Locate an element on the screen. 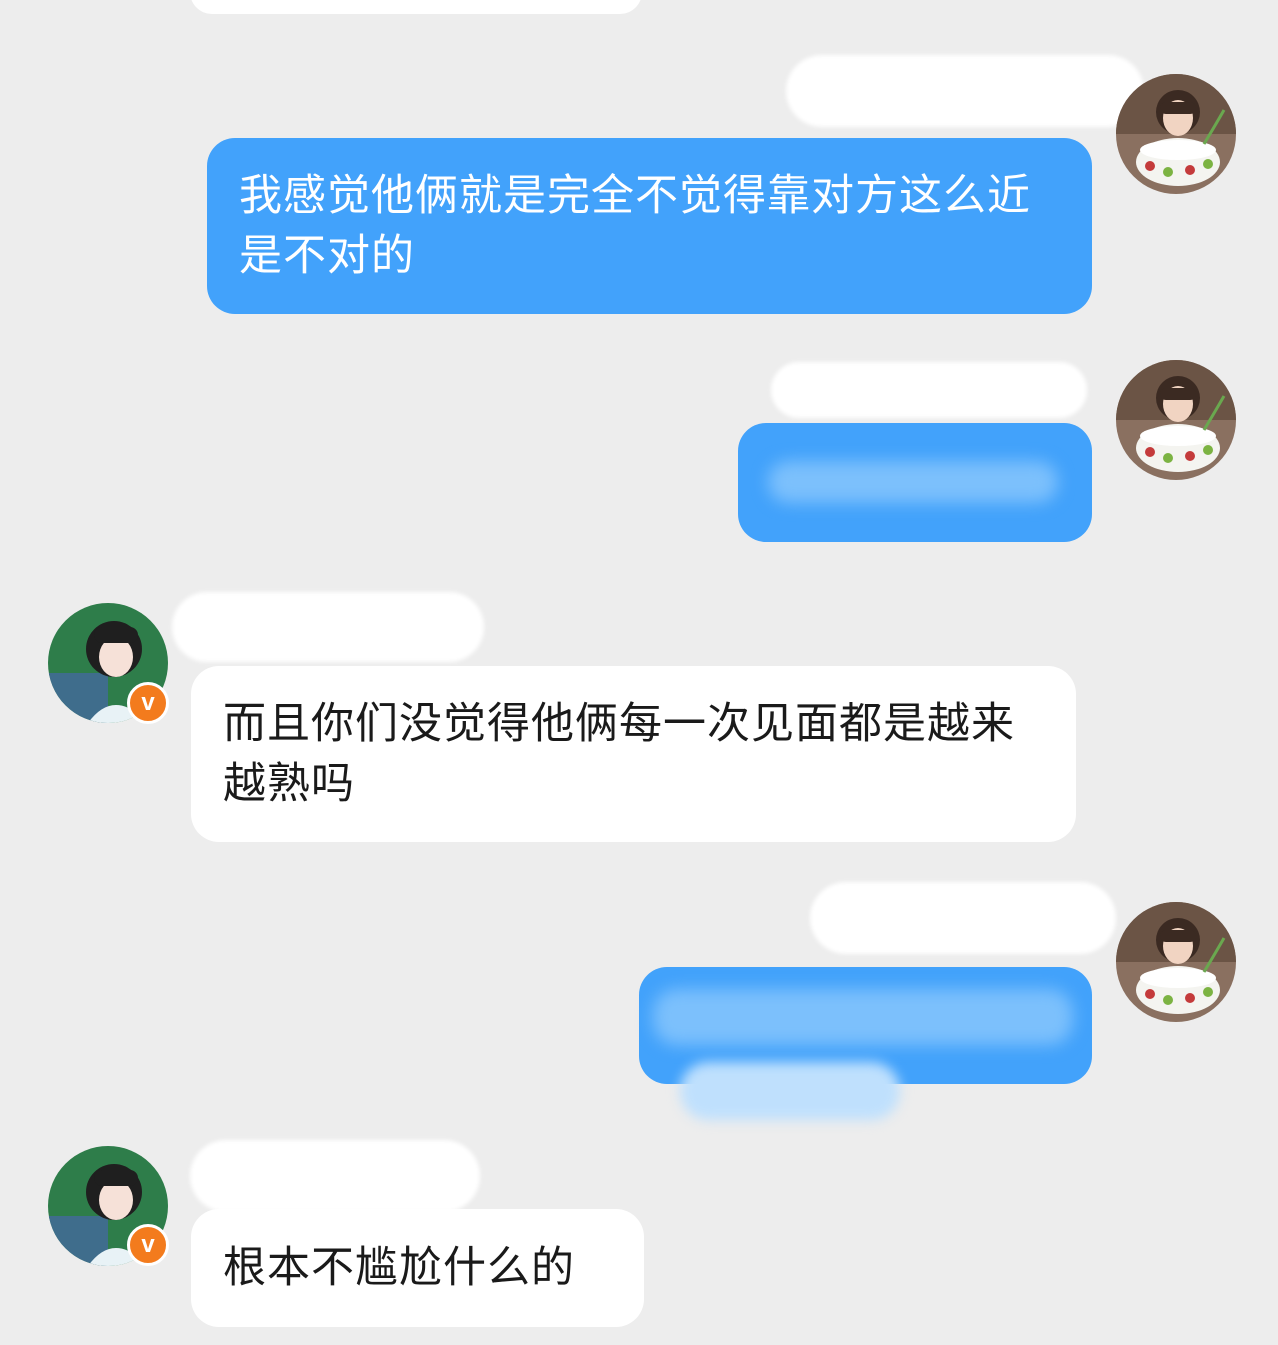 The width and height of the screenshot is (1278, 1345). message-overflow-redaction is located at coordinates (790, 1091).